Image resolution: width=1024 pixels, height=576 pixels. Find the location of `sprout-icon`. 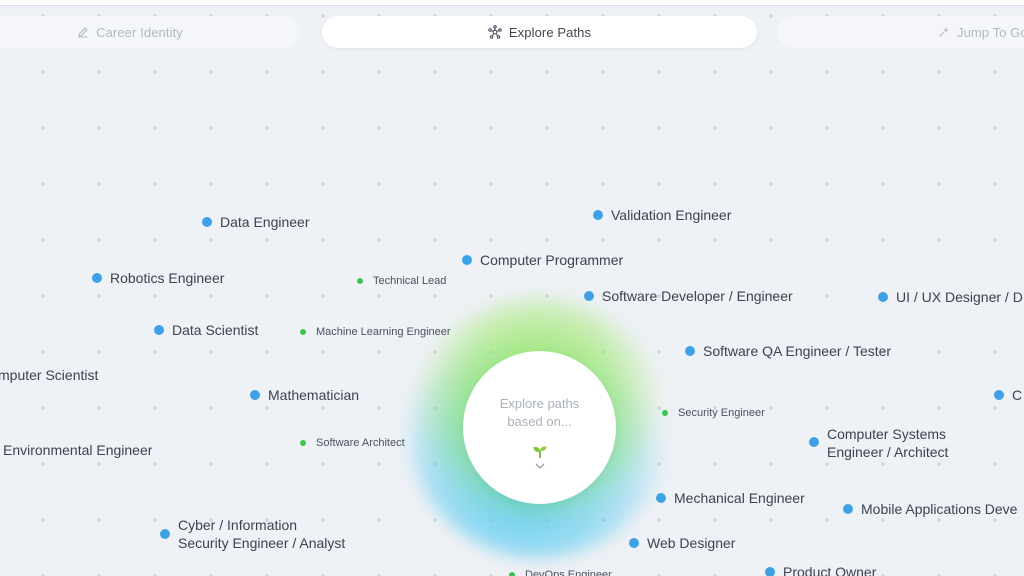

sprout-icon is located at coordinates (539, 452).